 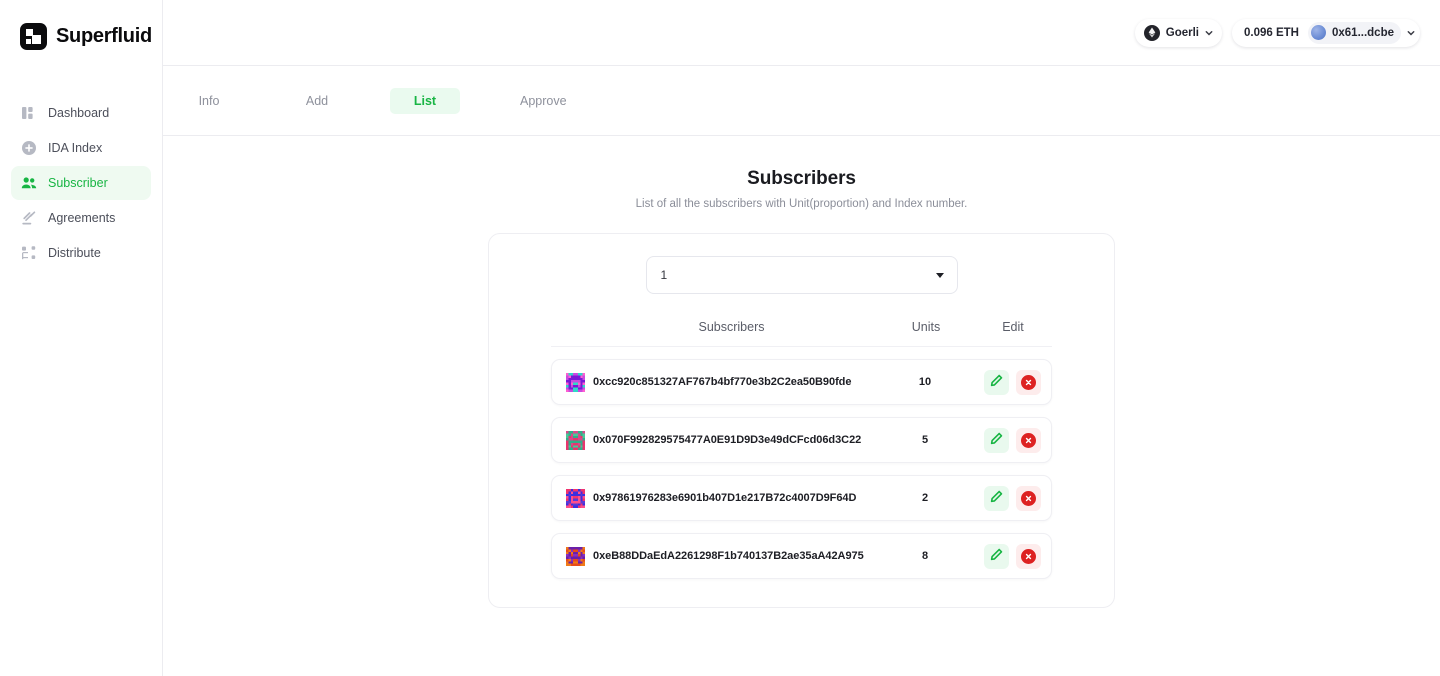 I want to click on index-select-wrap: 1, so click(x=801, y=275).